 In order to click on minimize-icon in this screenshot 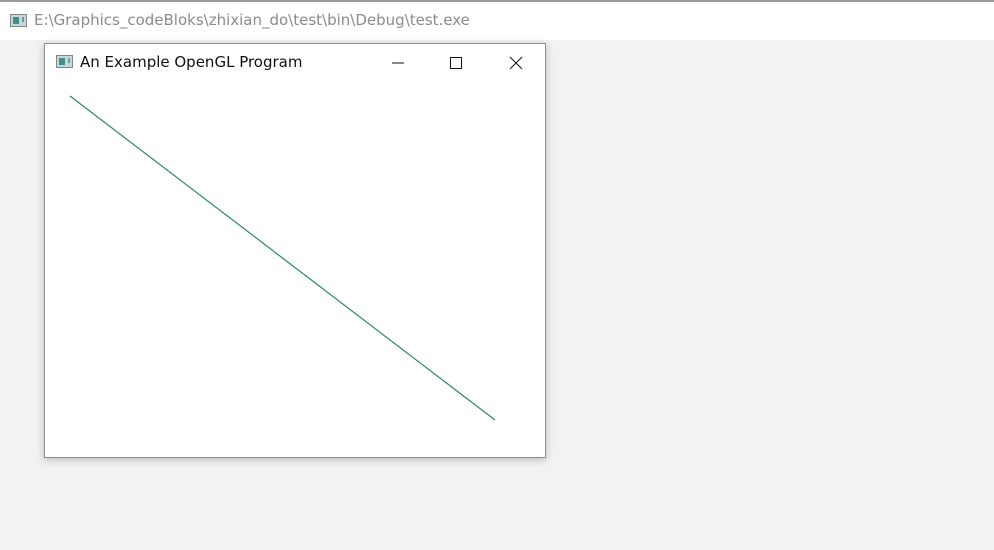, I will do `click(398, 63)`.